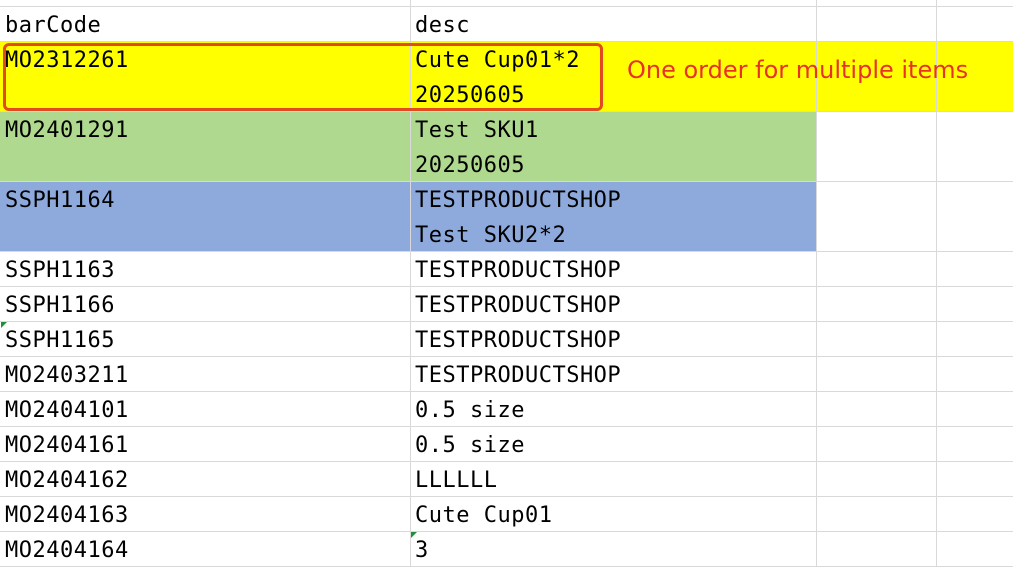 Image resolution: width=1013 pixels, height=567 pixels. What do you see at coordinates (303, 77) in the screenshot?
I see `annotation-highlight-box` at bounding box center [303, 77].